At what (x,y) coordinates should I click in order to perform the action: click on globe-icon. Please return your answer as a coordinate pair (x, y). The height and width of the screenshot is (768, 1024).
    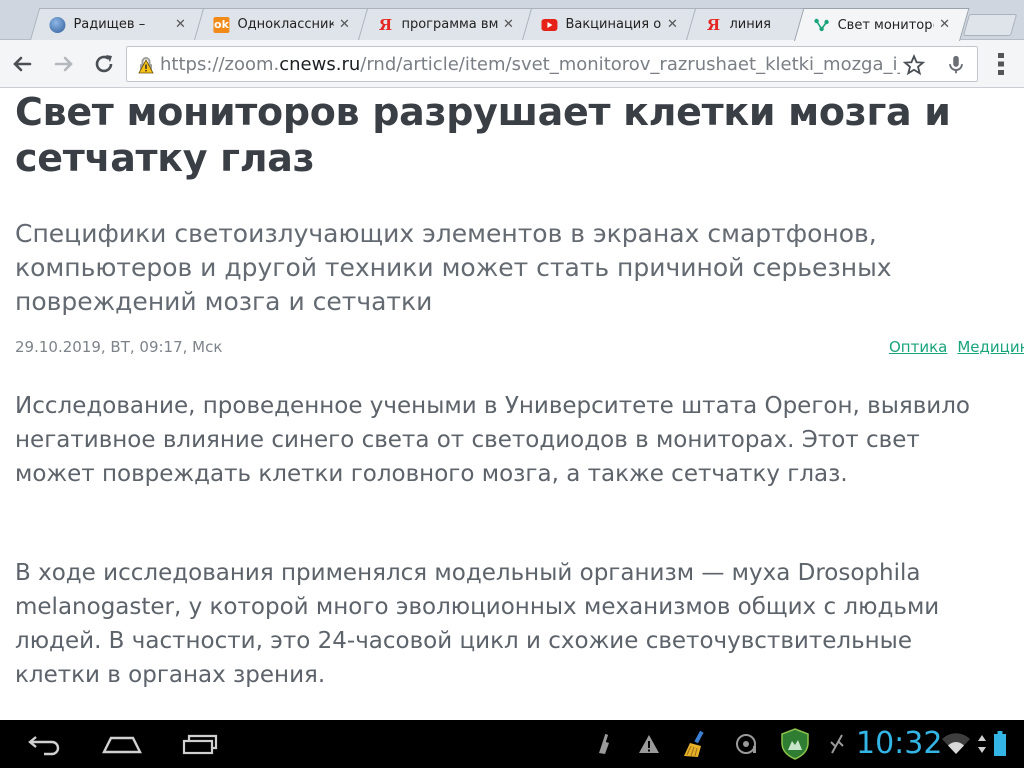
    Looking at the image, I should click on (57, 24).